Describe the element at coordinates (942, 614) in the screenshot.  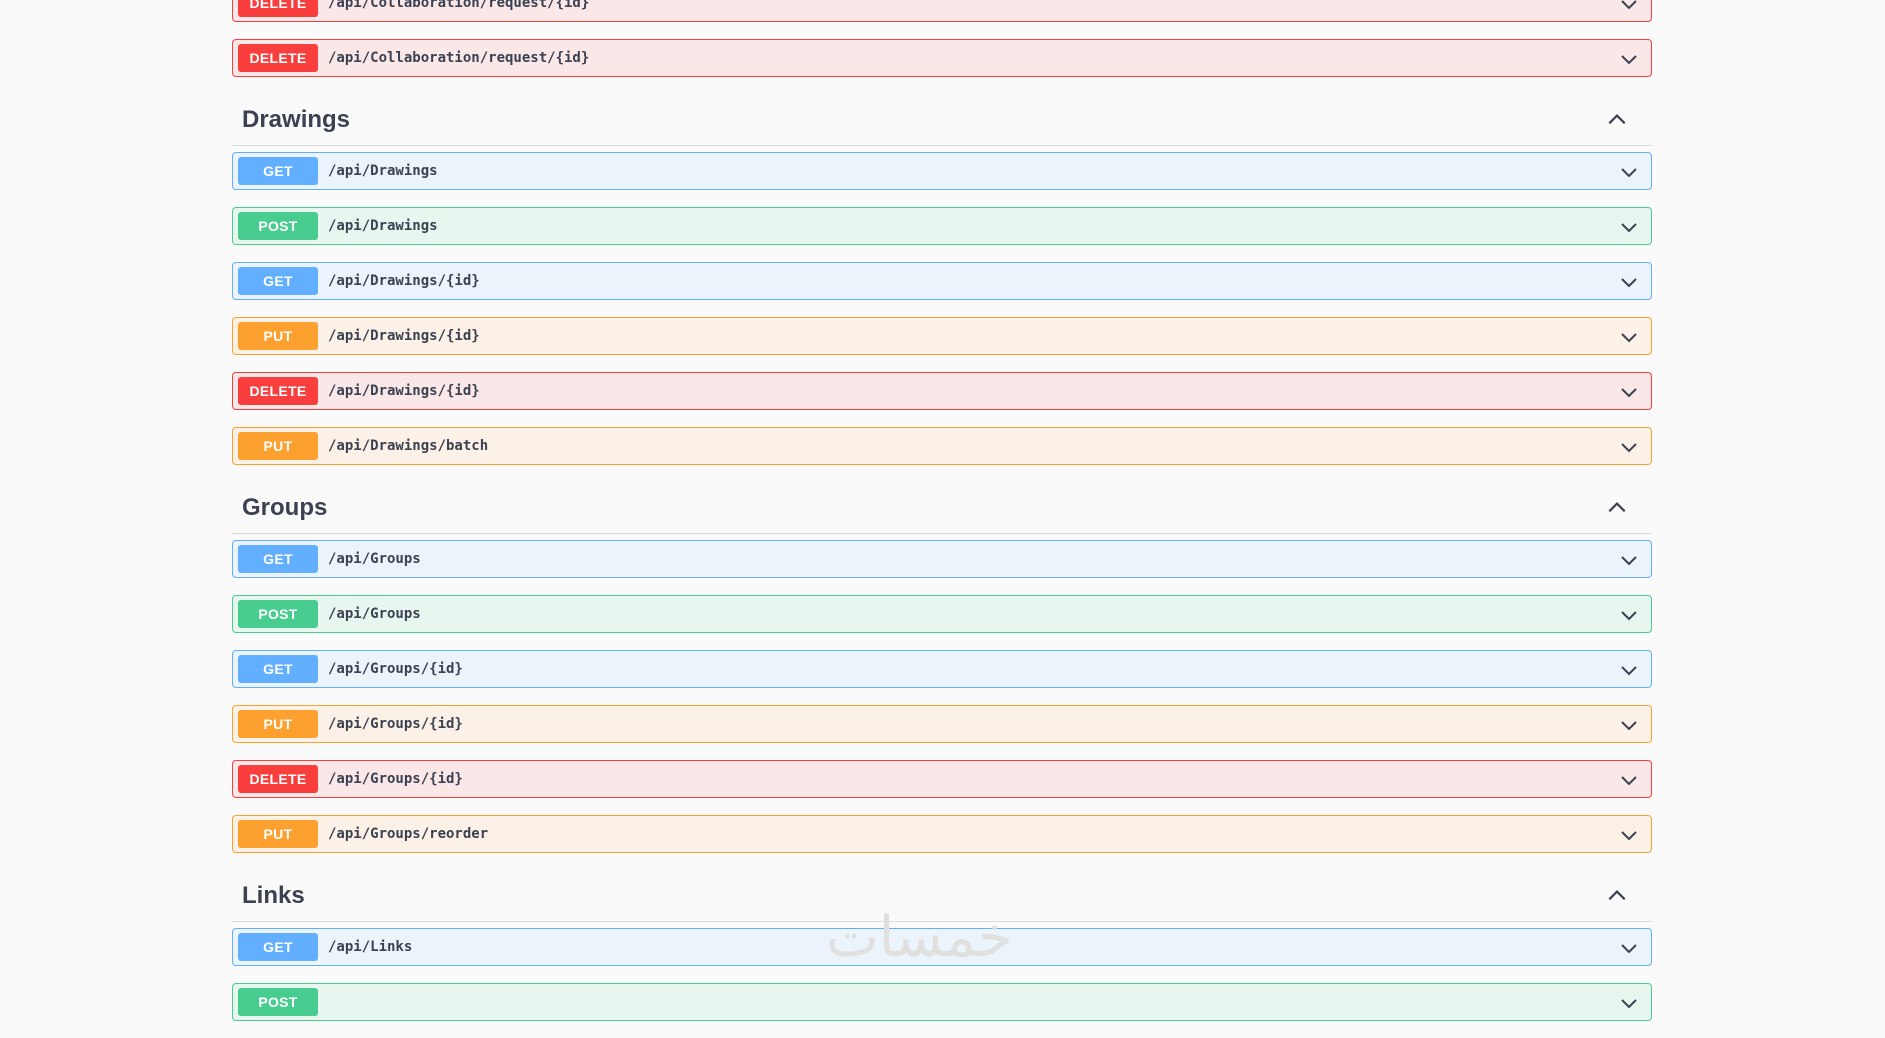
I see `operation-row-post: POST/api/Groups` at that location.